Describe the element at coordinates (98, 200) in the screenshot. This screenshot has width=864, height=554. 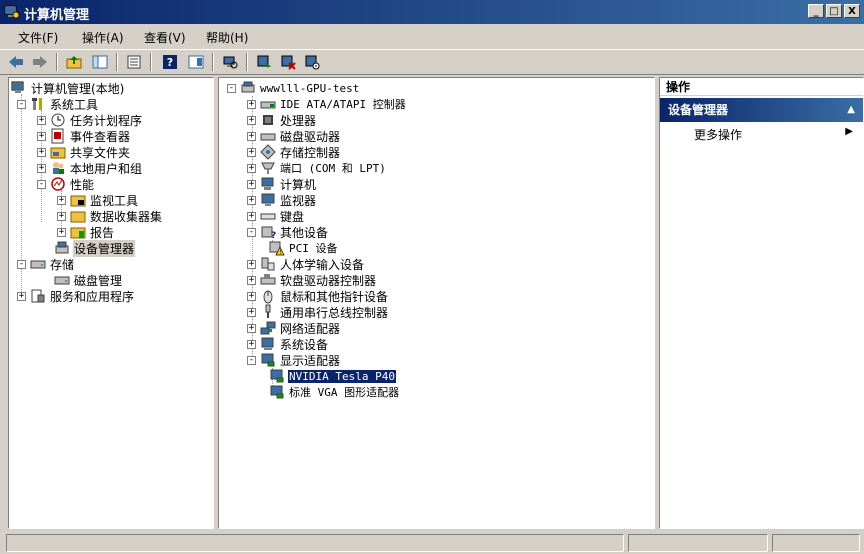
I see `tree-monitoring-tools: + 监视工具` at that location.